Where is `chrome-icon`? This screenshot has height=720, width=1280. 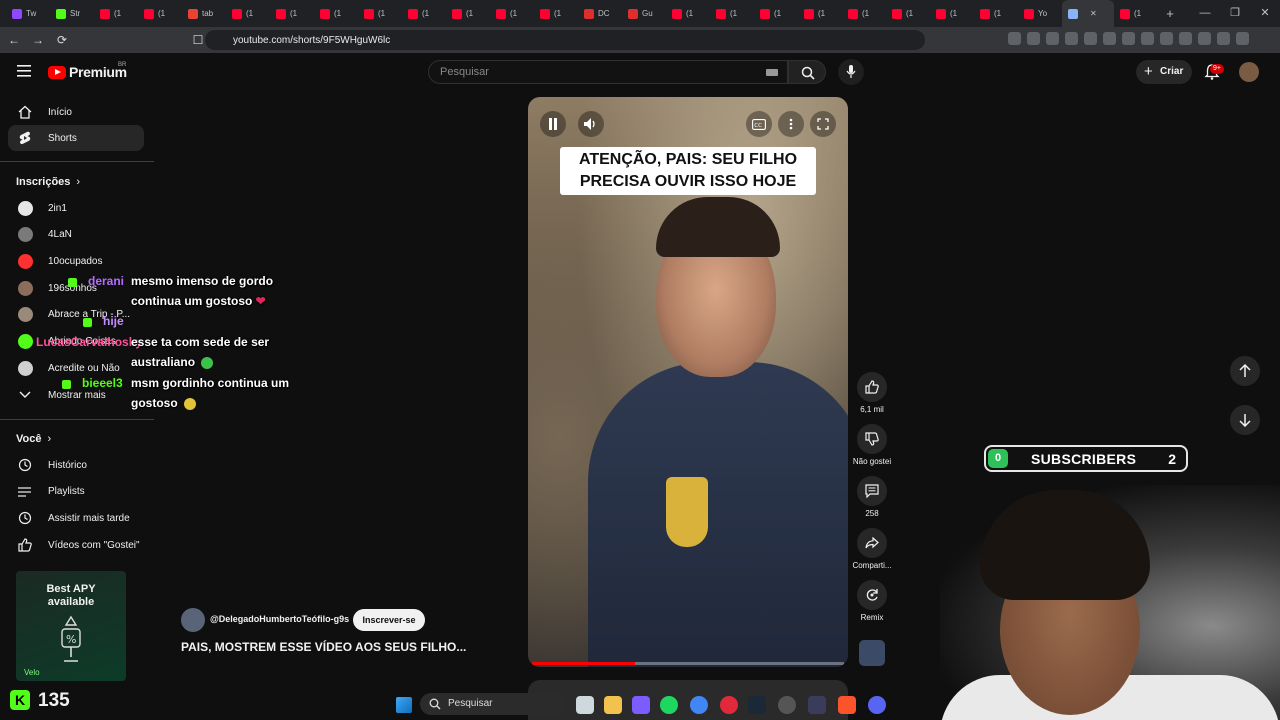
chrome-icon is located at coordinates (699, 705).